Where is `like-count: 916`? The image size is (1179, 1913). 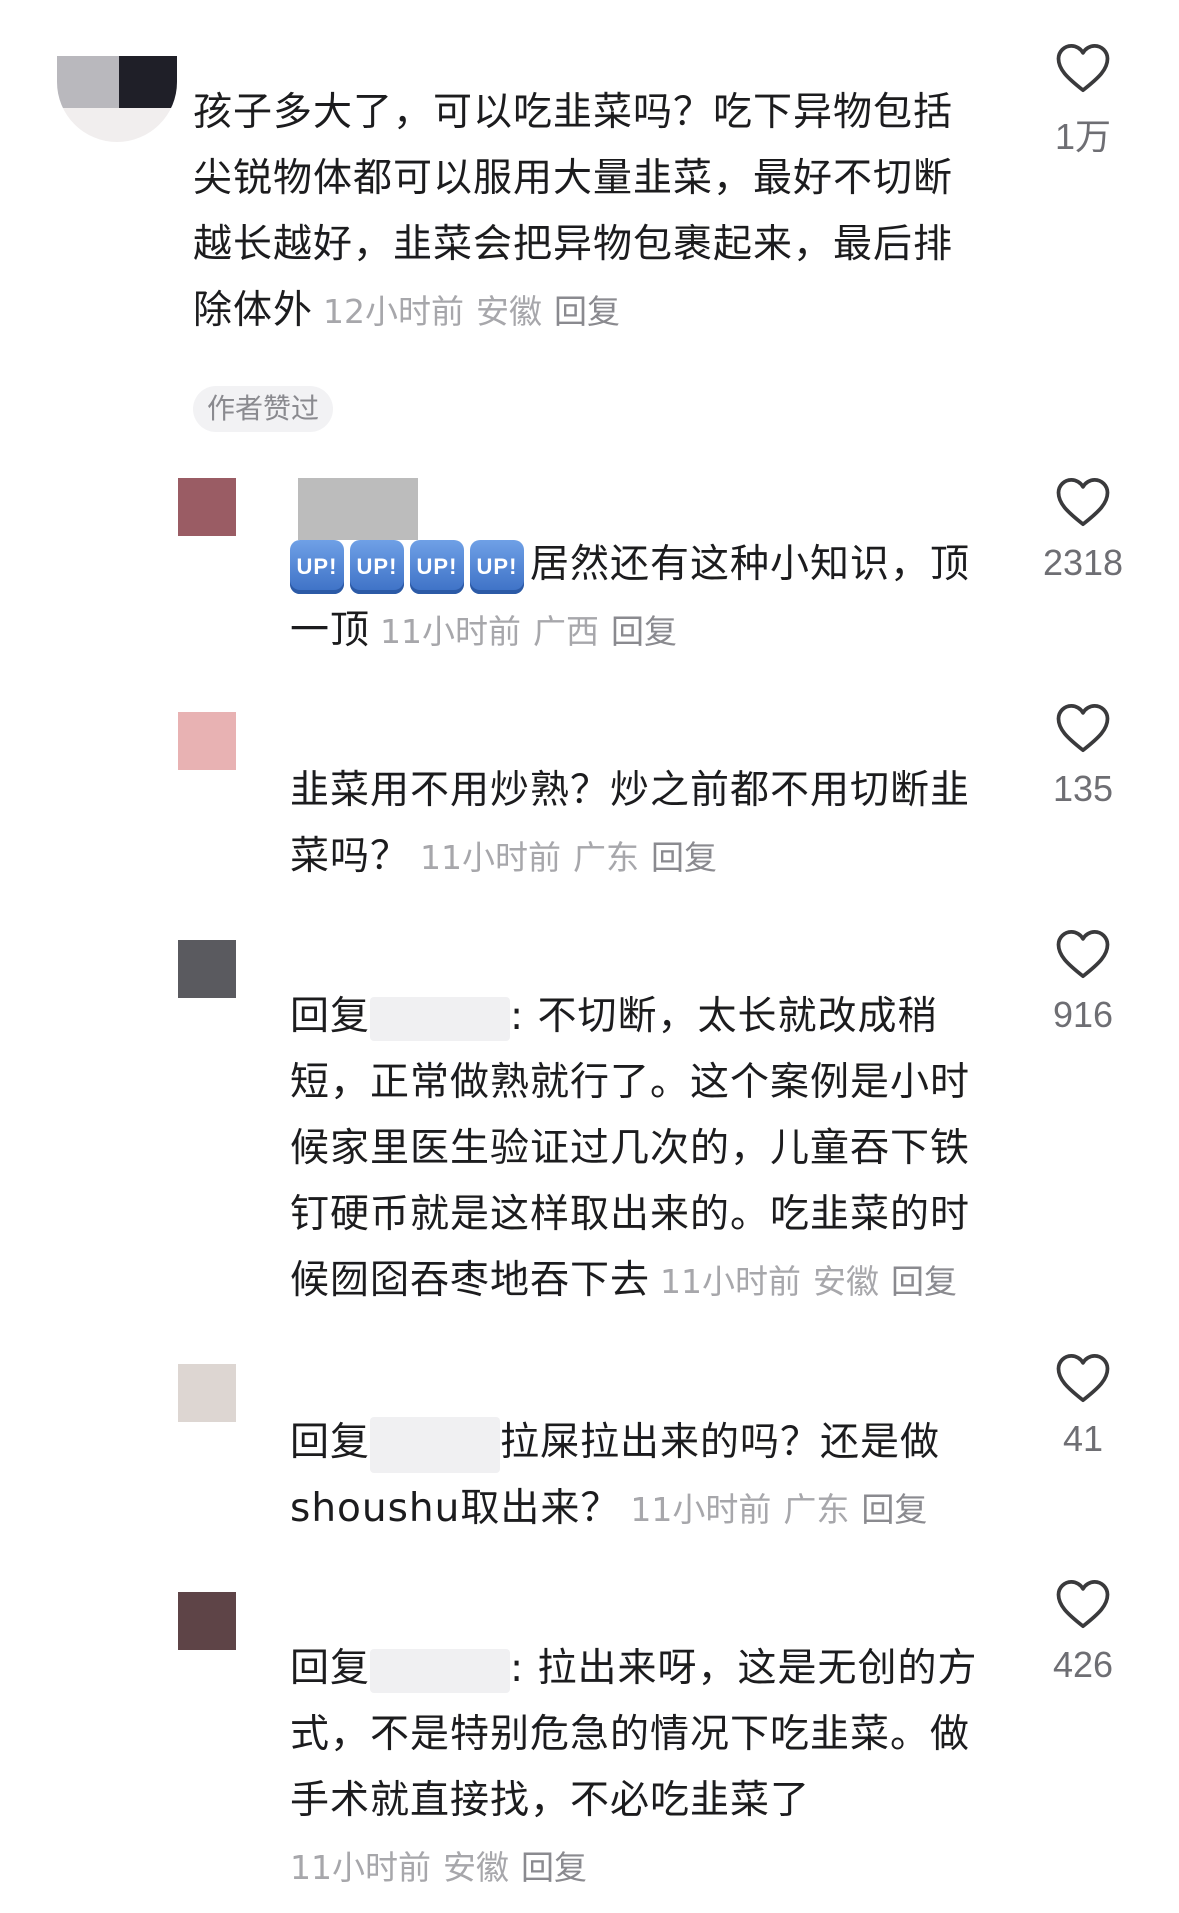 like-count: 916 is located at coordinates (1083, 1014).